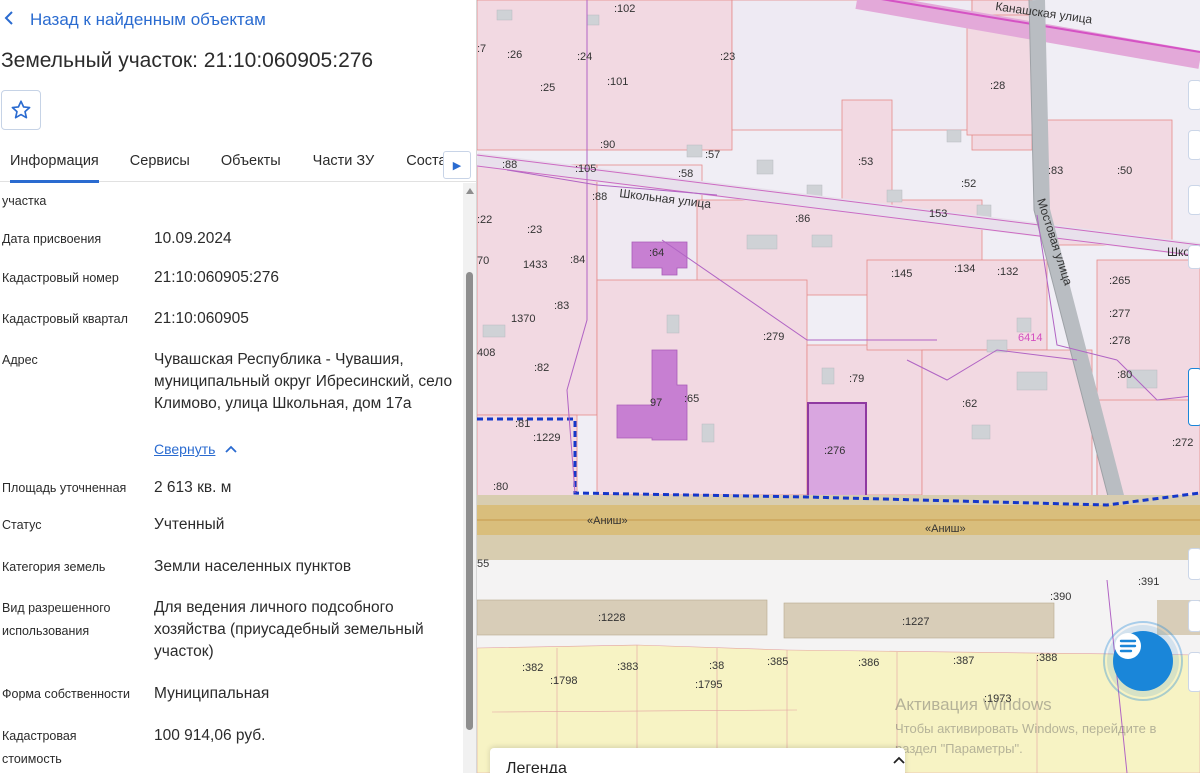 This screenshot has width=1200, height=773. I want to click on parcel-label: :1229, so click(547, 438).